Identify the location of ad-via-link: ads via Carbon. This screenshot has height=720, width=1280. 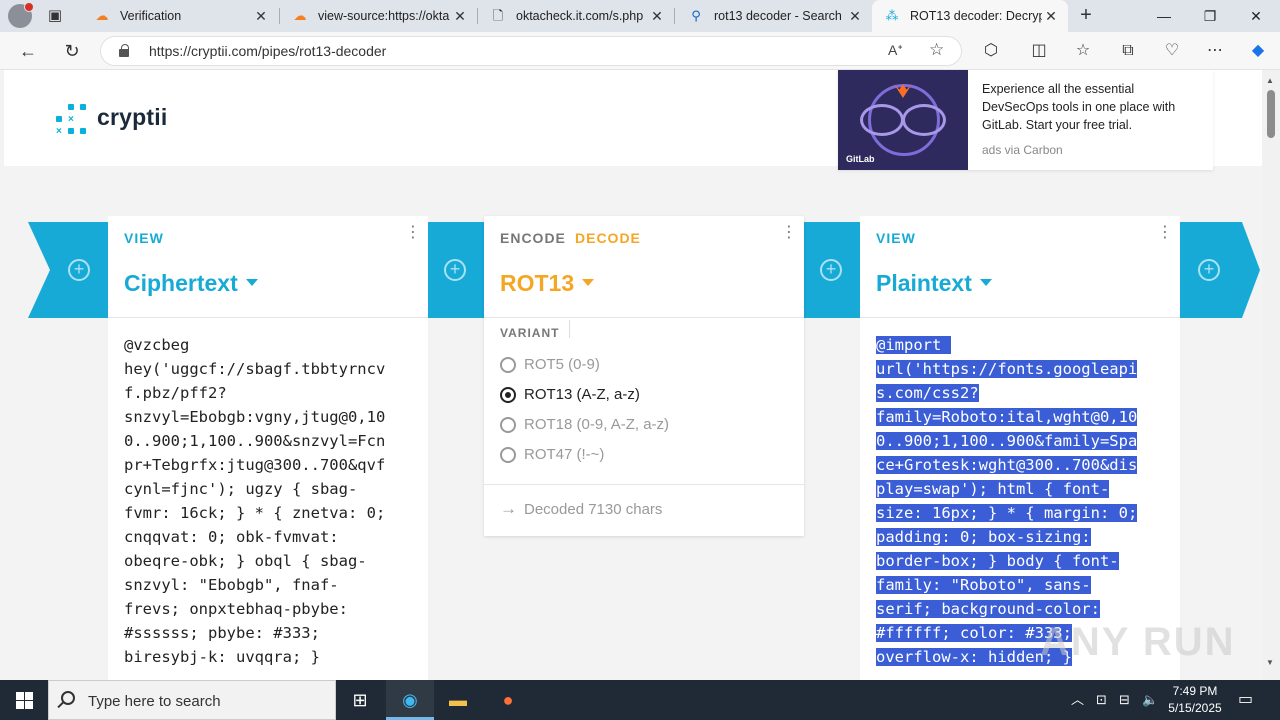
(1022, 150).